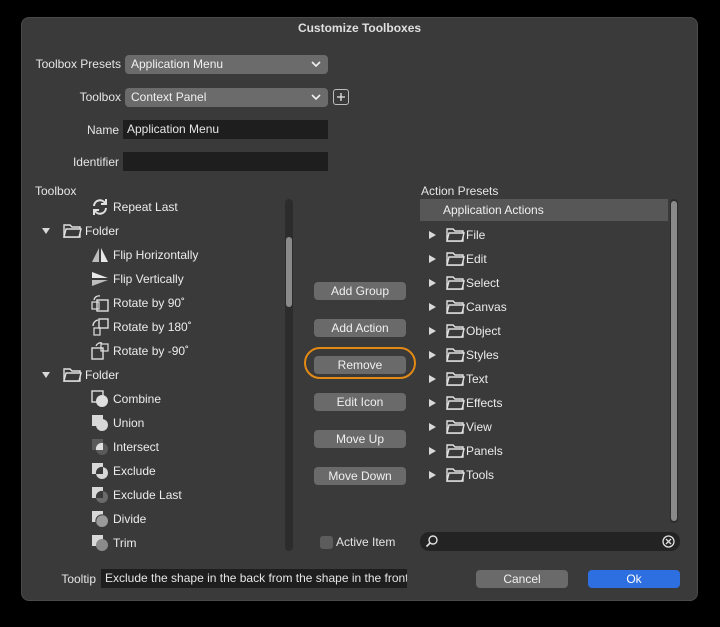 The height and width of the screenshot is (627, 720). I want to click on add-action-button: Add Action, so click(360, 328).